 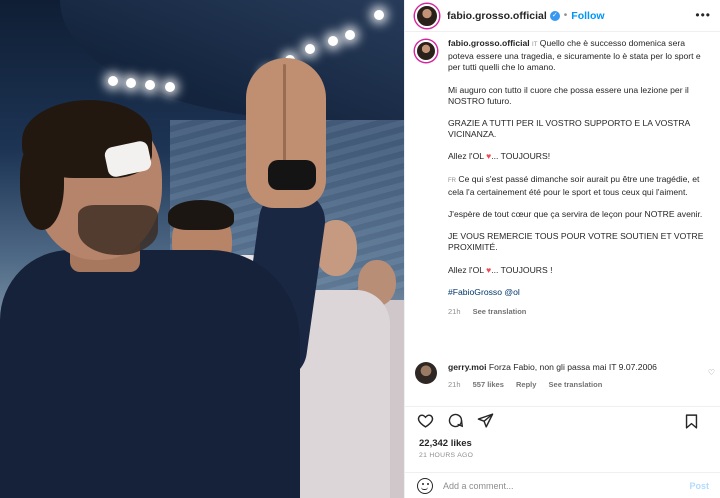 What do you see at coordinates (703, 15) in the screenshot?
I see `more-icon: •••` at bounding box center [703, 15].